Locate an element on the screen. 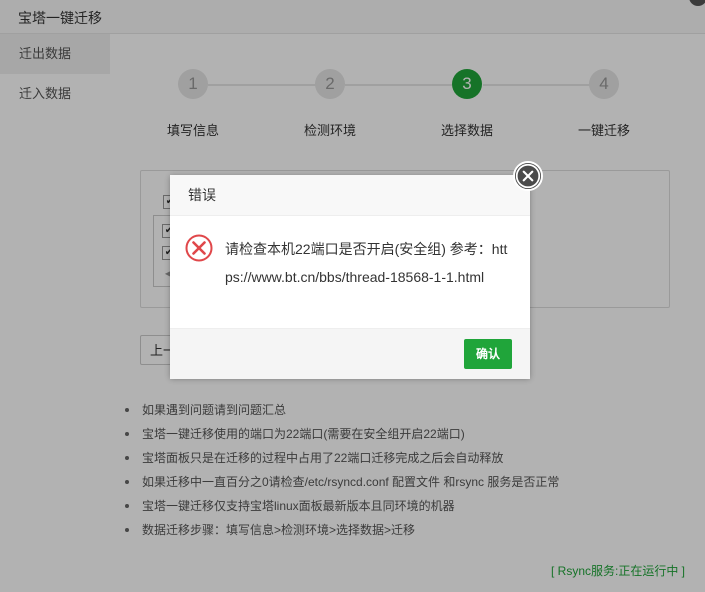  close-icon is located at coordinates (528, 176).